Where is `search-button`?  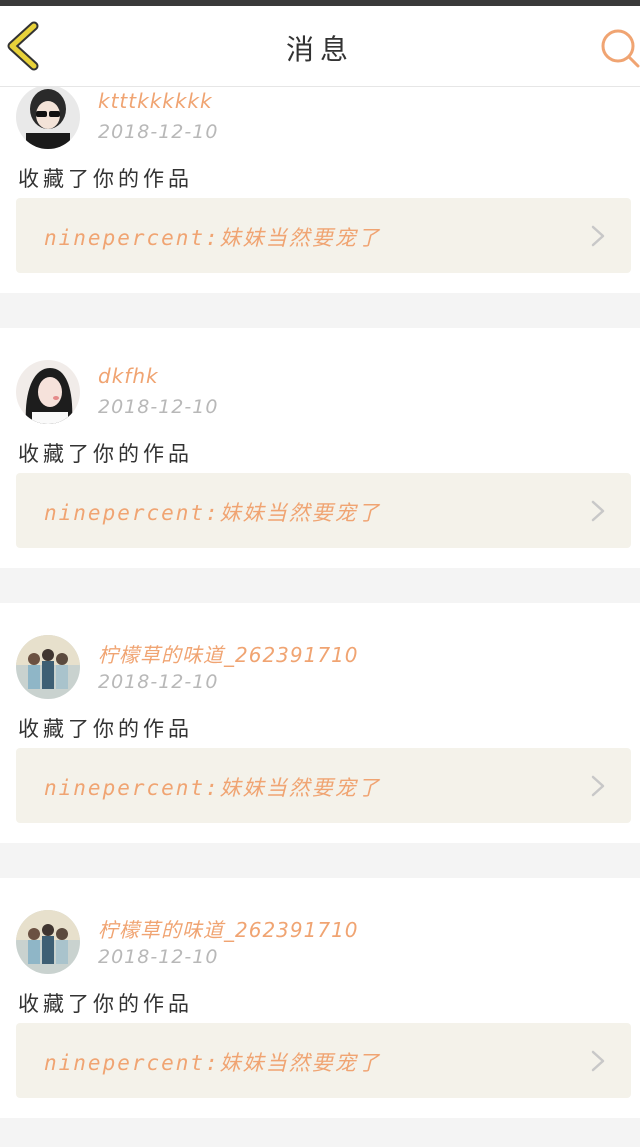 search-button is located at coordinates (618, 46).